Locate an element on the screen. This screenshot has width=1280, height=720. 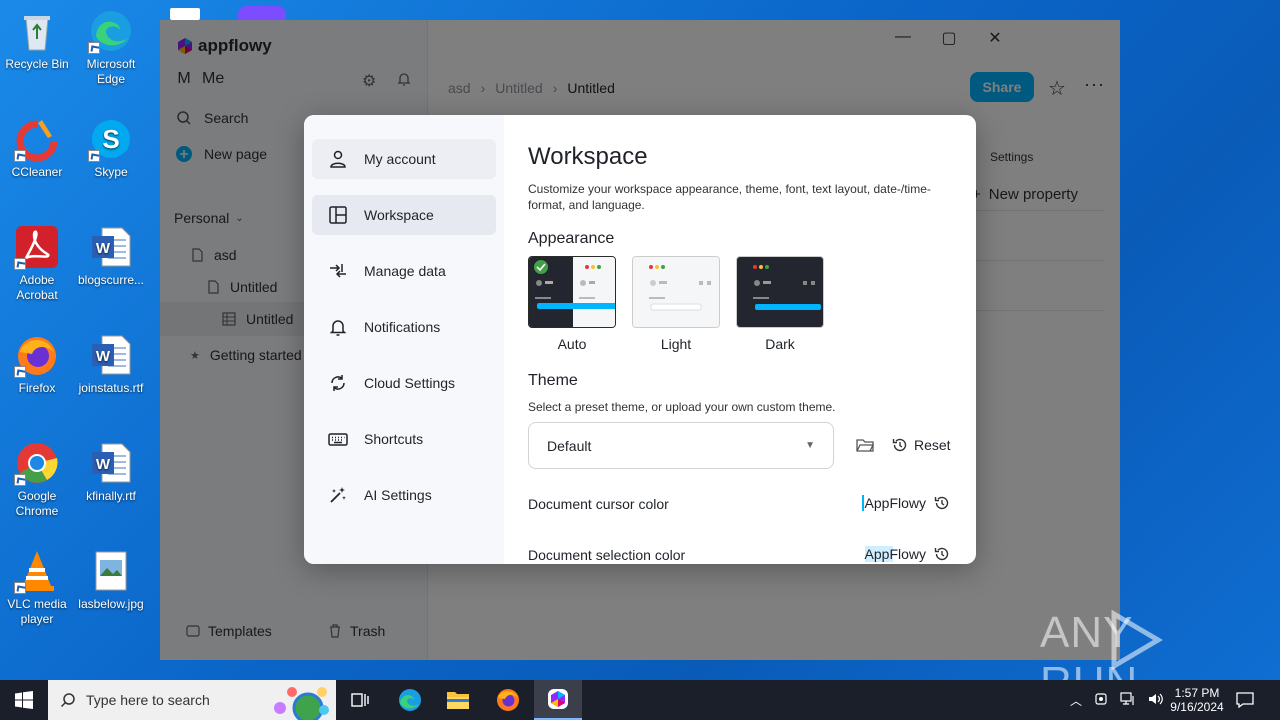
skype-icon: S is located at coordinates (111, 139).